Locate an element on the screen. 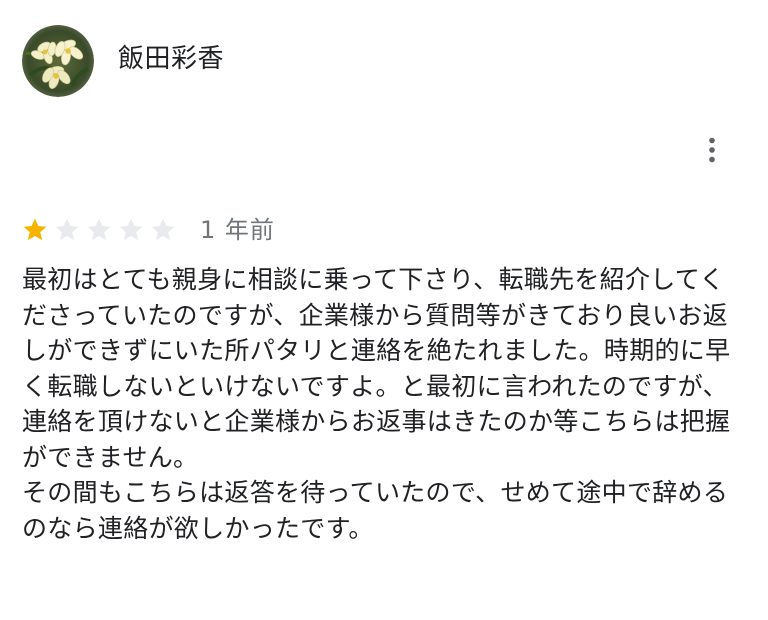 This screenshot has width=768, height=620. more-options-button is located at coordinates (712, 150).